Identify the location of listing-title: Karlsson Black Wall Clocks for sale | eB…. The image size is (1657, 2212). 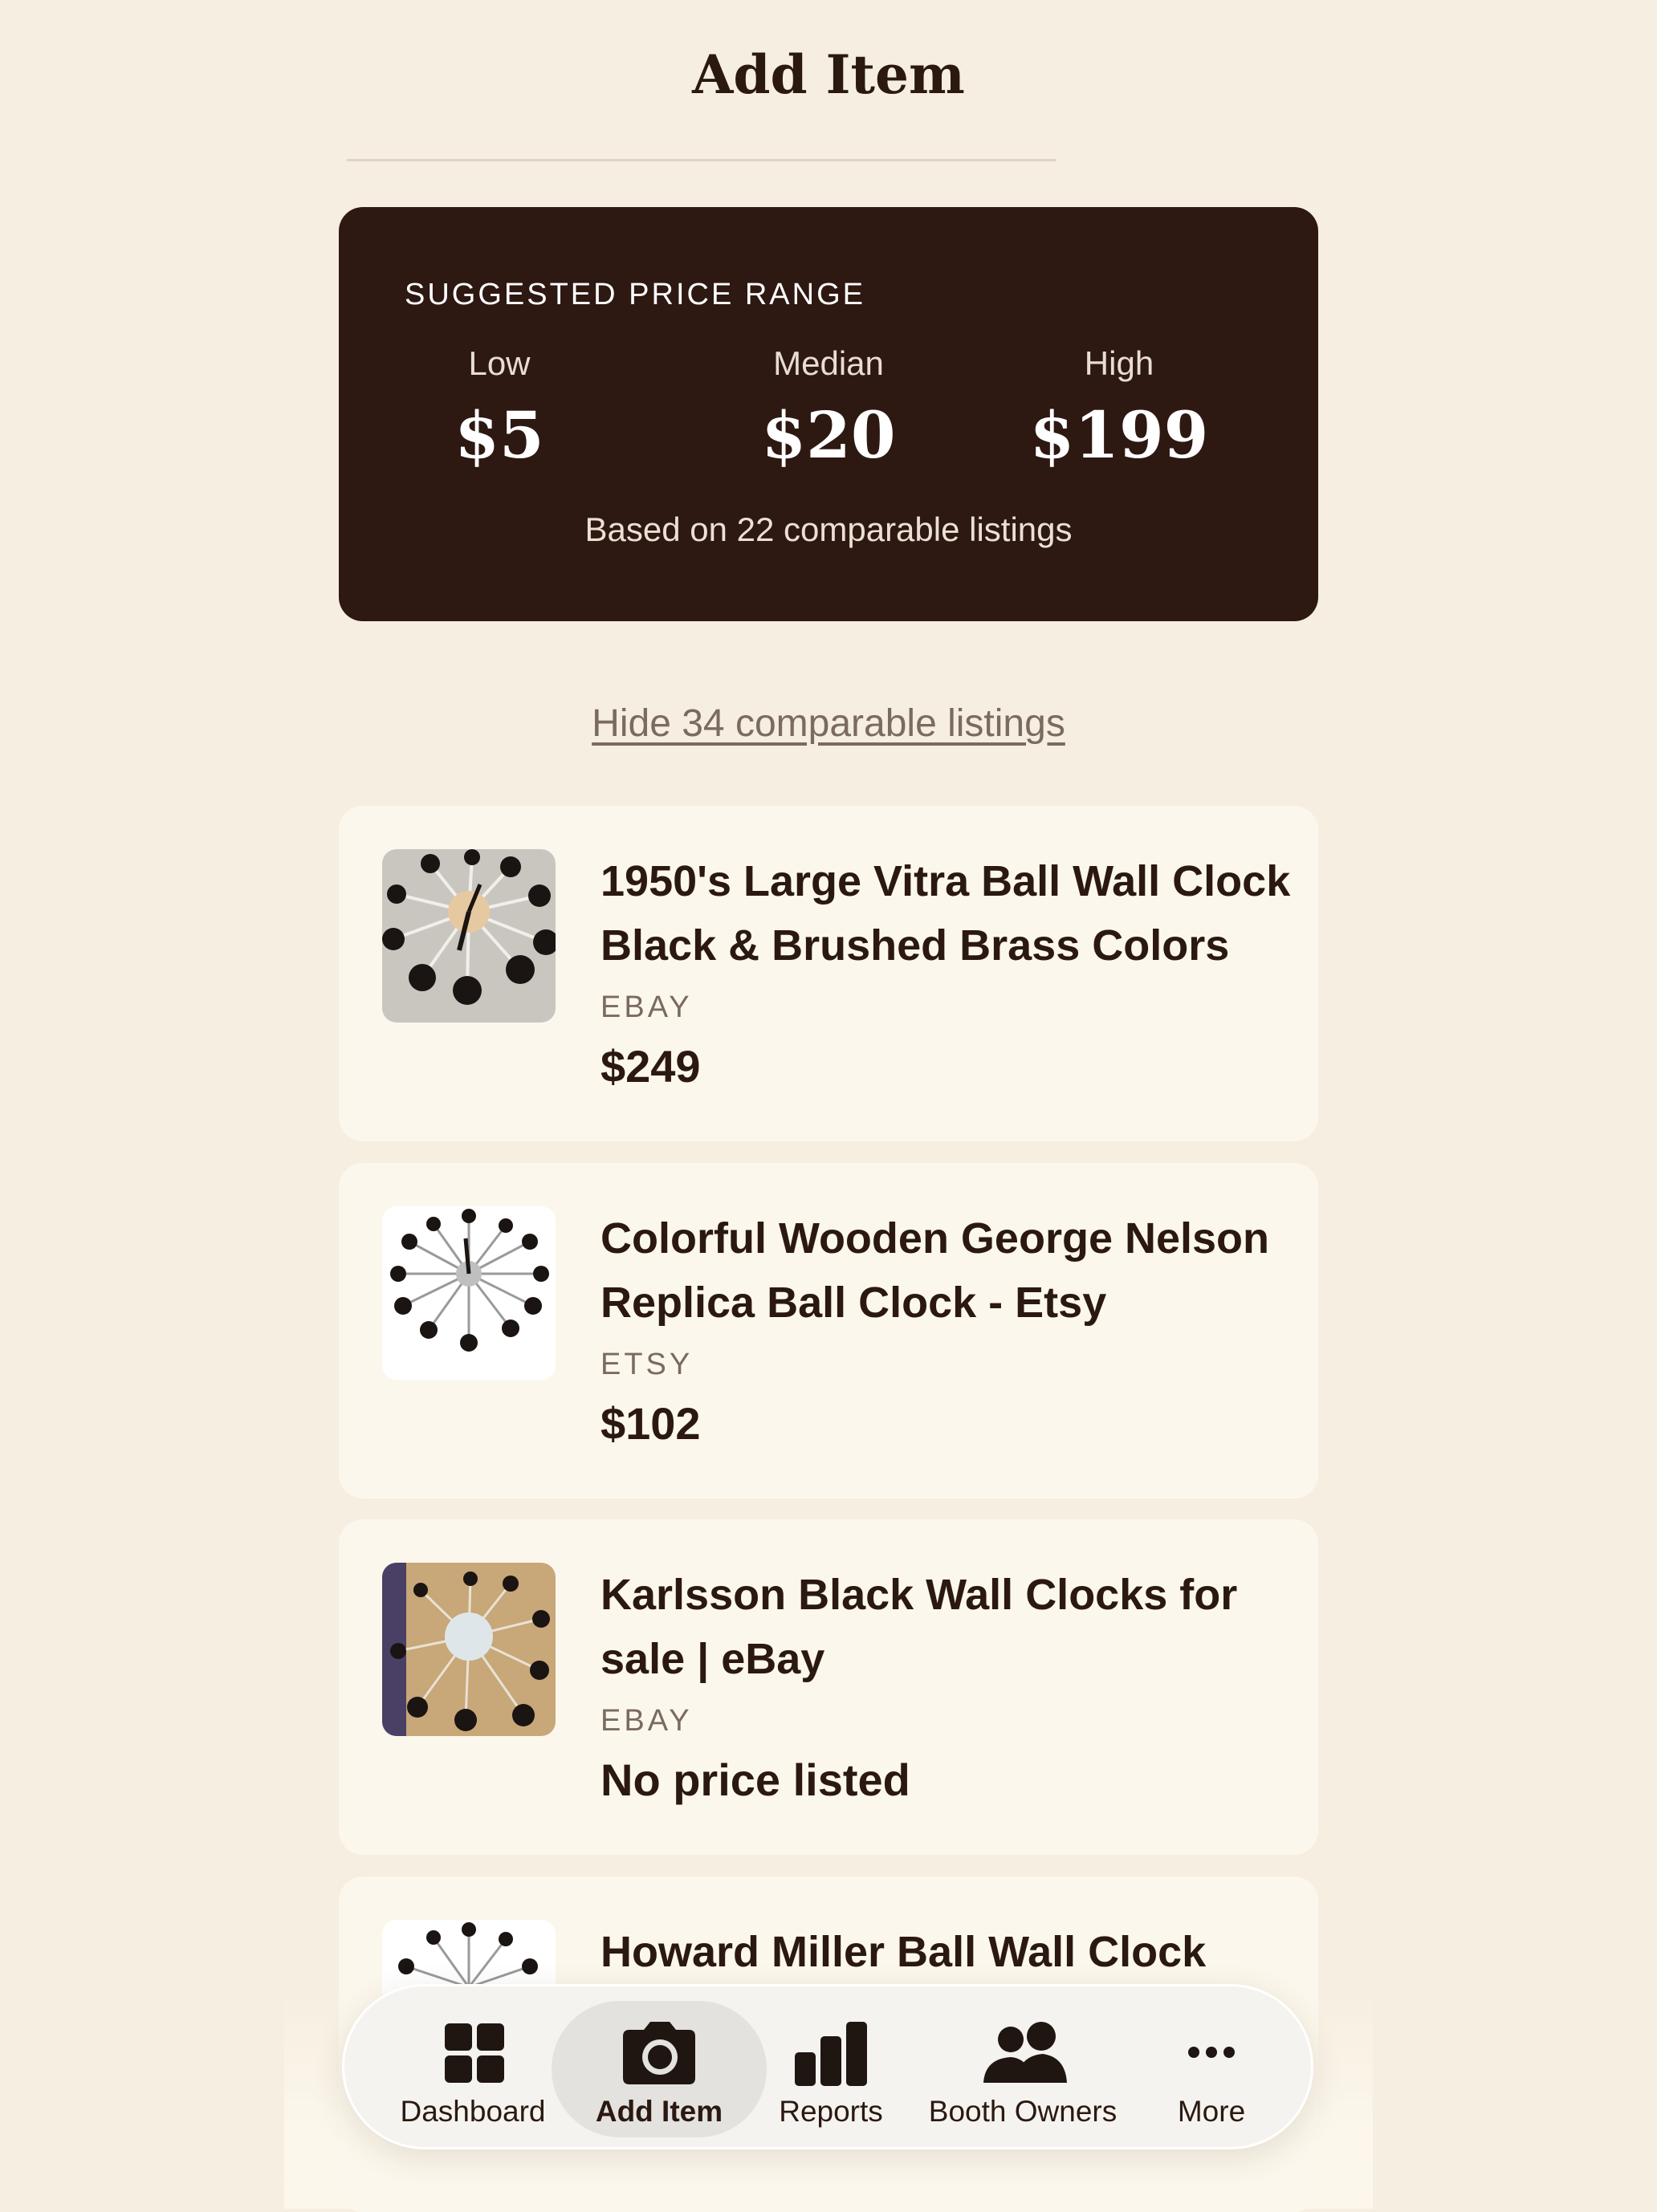
(919, 1627).